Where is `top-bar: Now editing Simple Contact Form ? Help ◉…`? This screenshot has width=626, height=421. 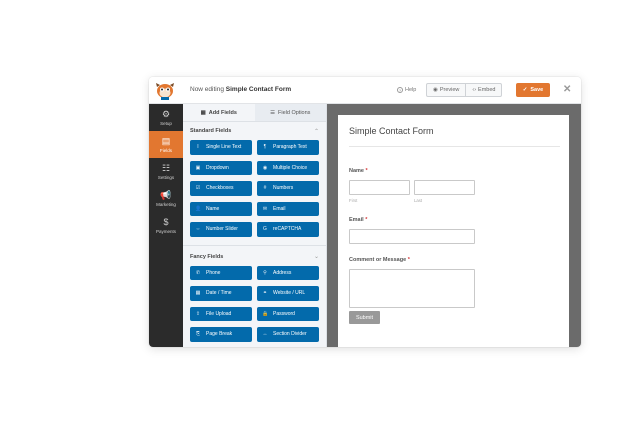
top-bar: Now editing Simple Contact Form ? Help ◉… is located at coordinates (365, 90).